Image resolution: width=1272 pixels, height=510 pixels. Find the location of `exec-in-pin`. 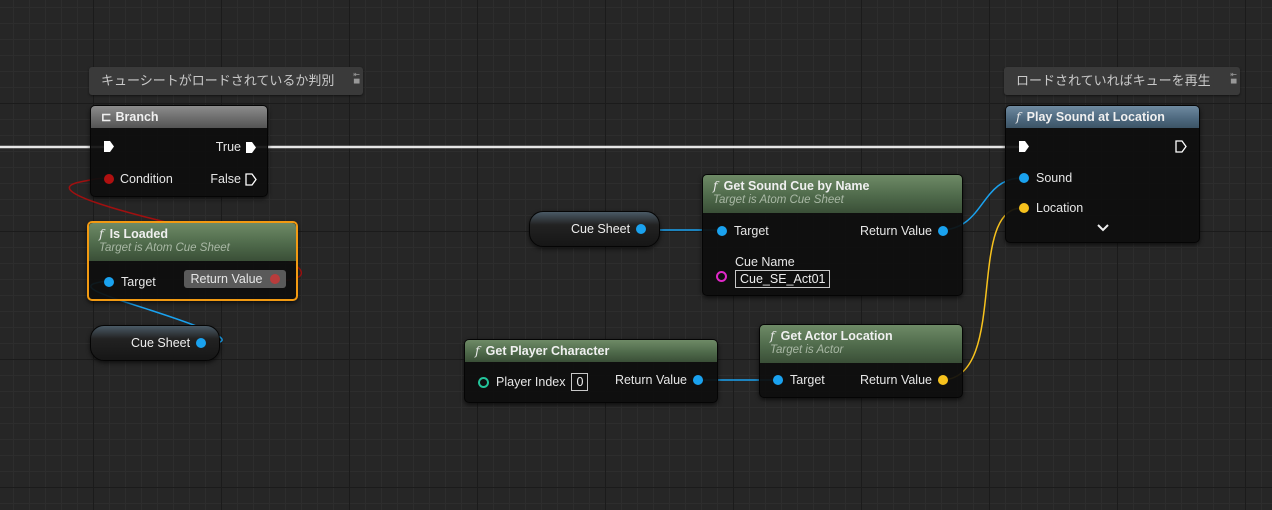

exec-in-pin is located at coordinates (109, 146).